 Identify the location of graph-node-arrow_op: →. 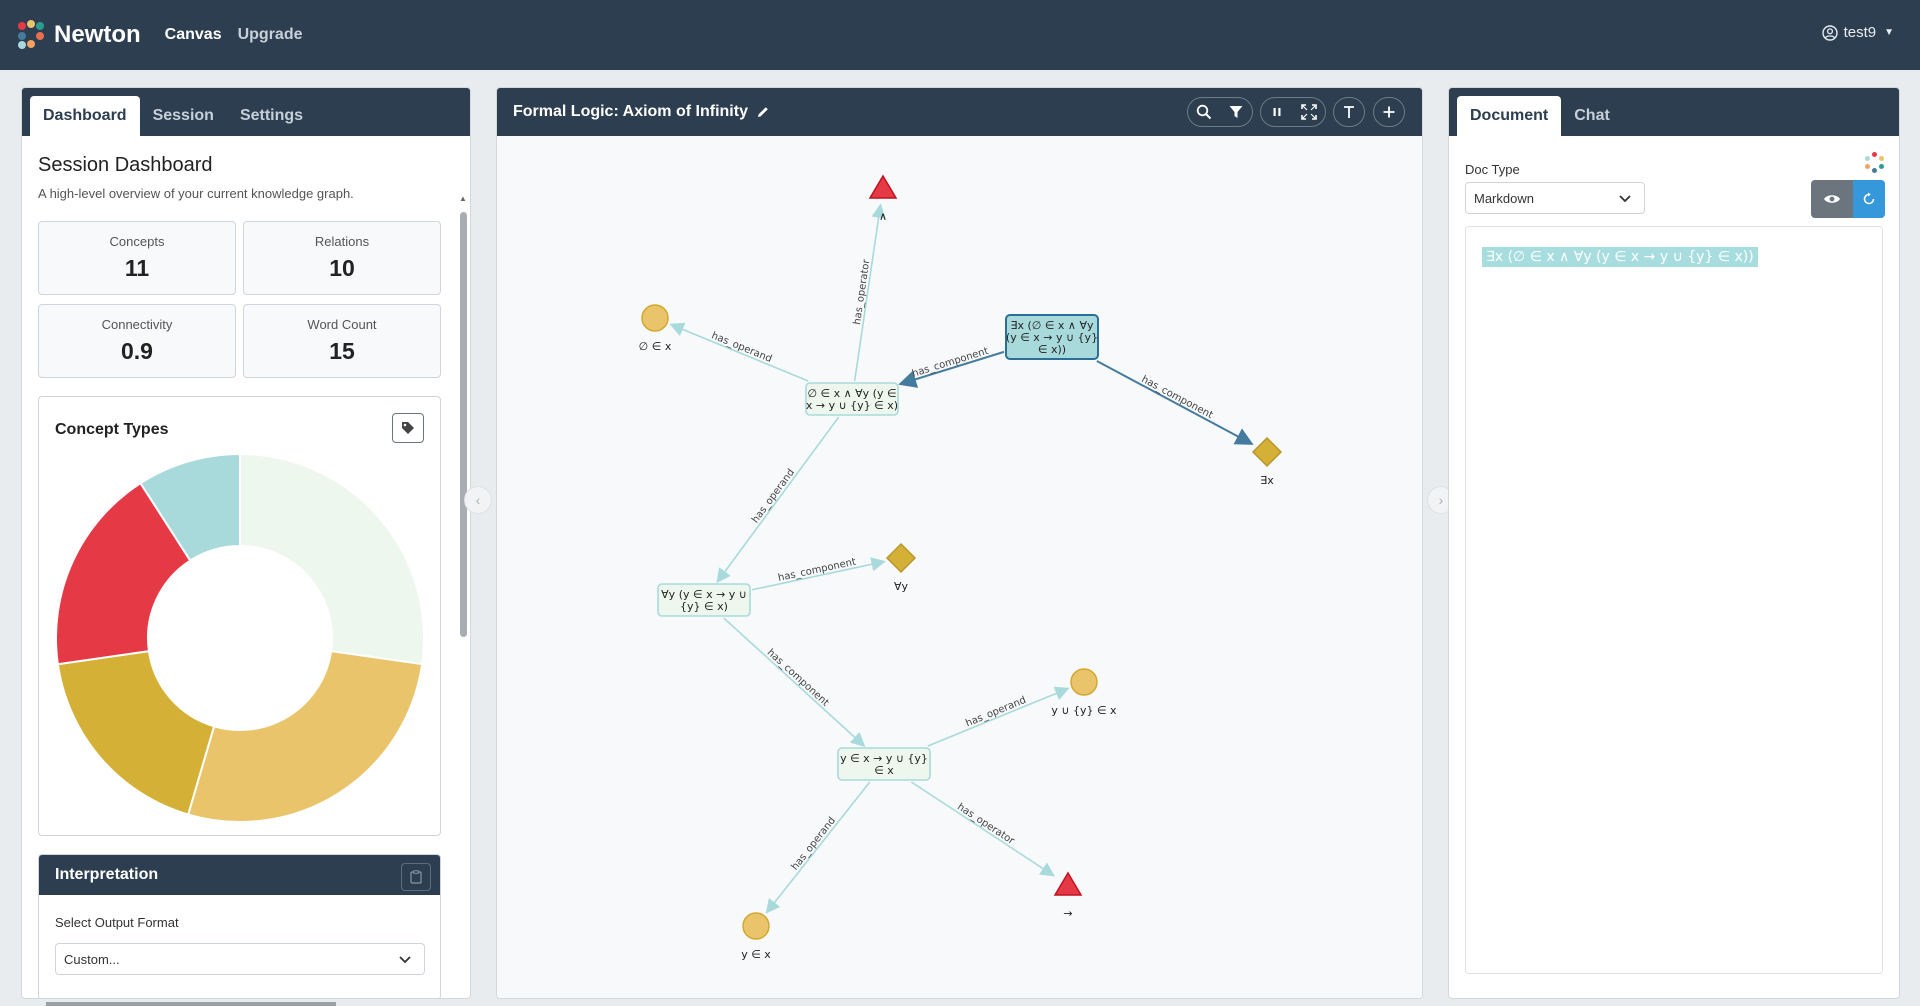
(1068, 895).